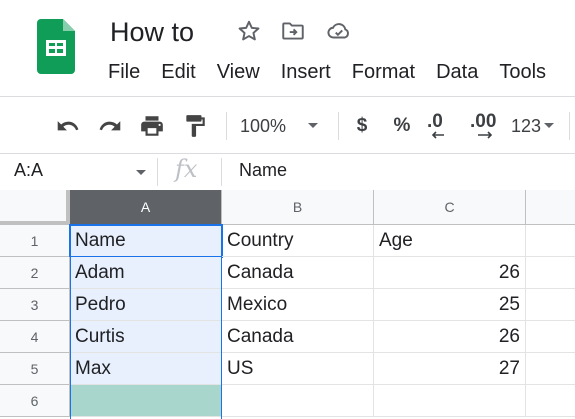 This screenshot has height=419, width=575. What do you see at coordinates (337, 73) in the screenshot?
I see `menu-bar: File Edit View Insert Format Data Tools` at bounding box center [337, 73].